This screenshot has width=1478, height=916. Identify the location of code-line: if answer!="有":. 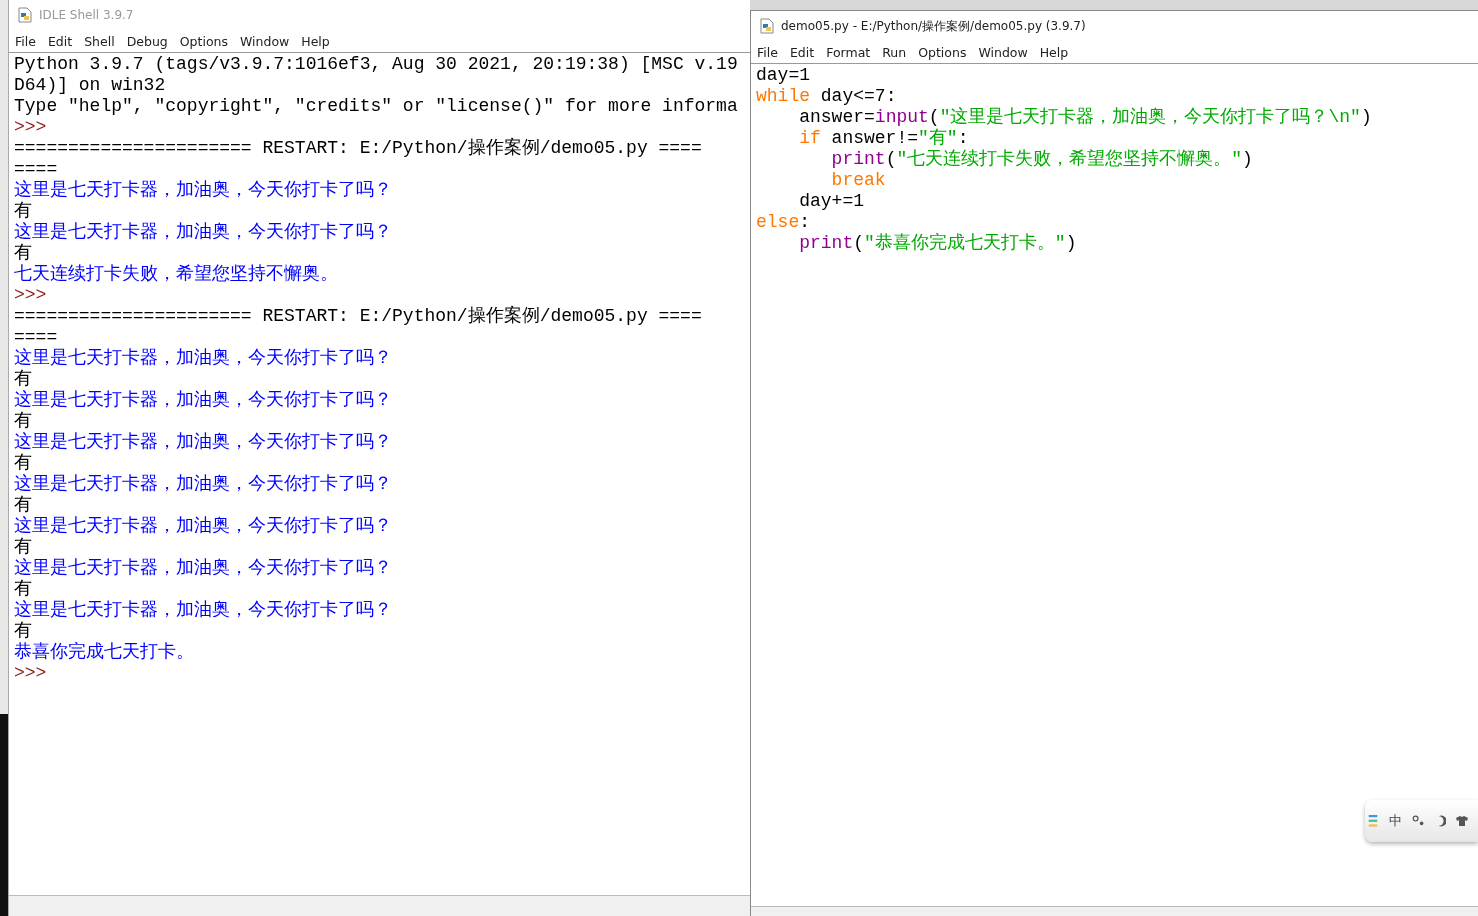
(883, 138).